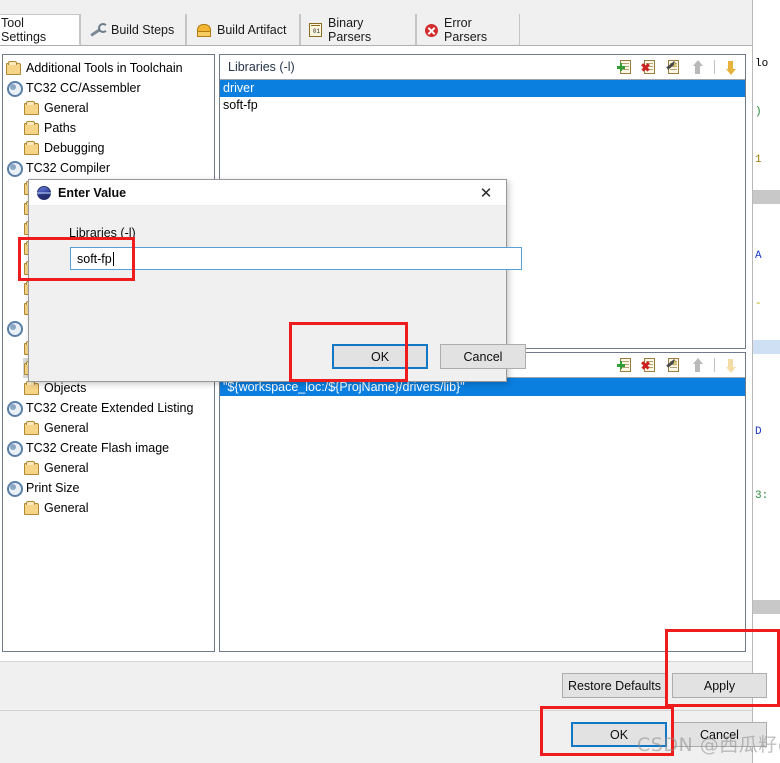 This screenshot has height=763, width=780. I want to click on tree-item-print-size: Print Size, so click(42, 488).